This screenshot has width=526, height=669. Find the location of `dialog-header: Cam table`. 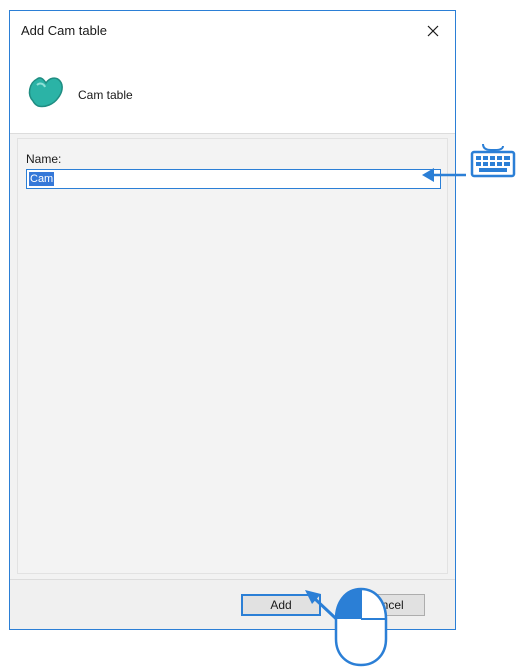

dialog-header: Cam table is located at coordinates (232, 92).